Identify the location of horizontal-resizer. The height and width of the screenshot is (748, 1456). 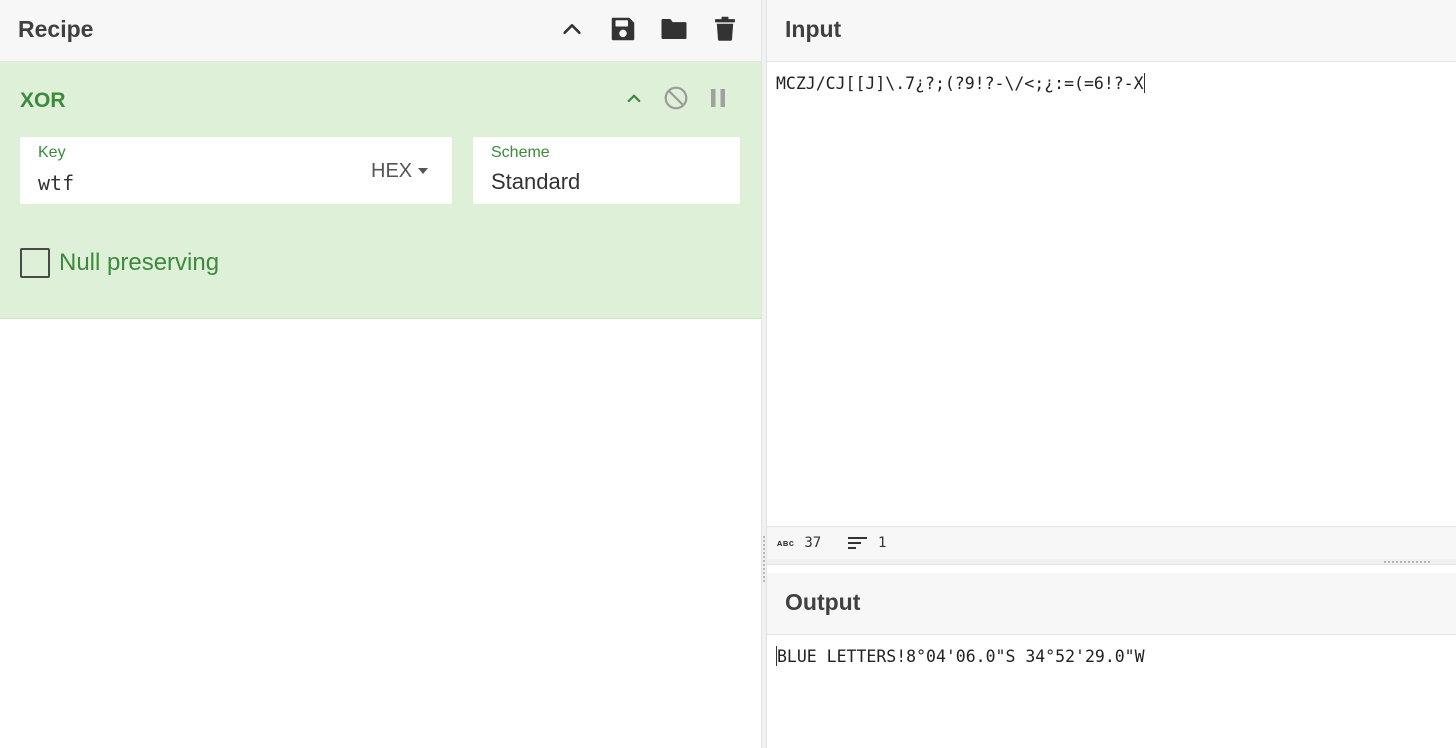
(1111, 562).